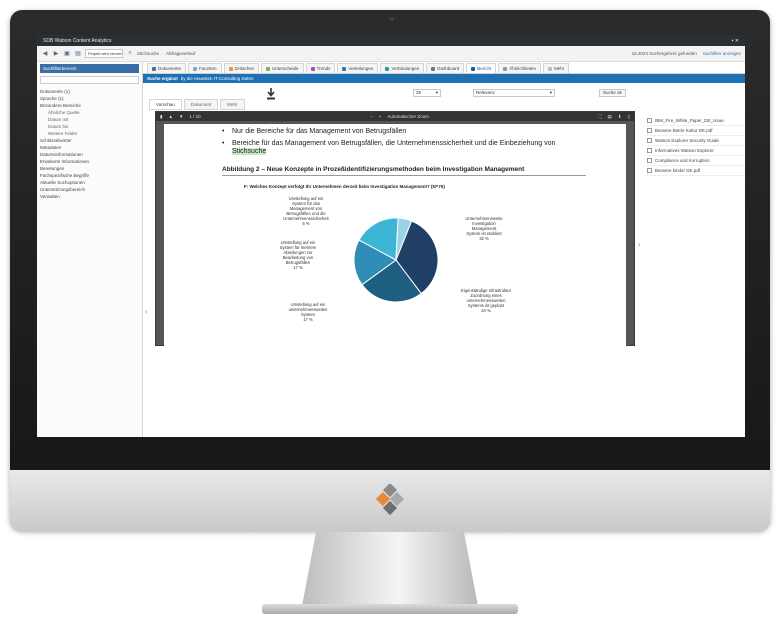 Image resolution: width=777 pixels, height=620 pixels. I want to click on sidebar-item: Schlüsselwörter, so click(89, 140).